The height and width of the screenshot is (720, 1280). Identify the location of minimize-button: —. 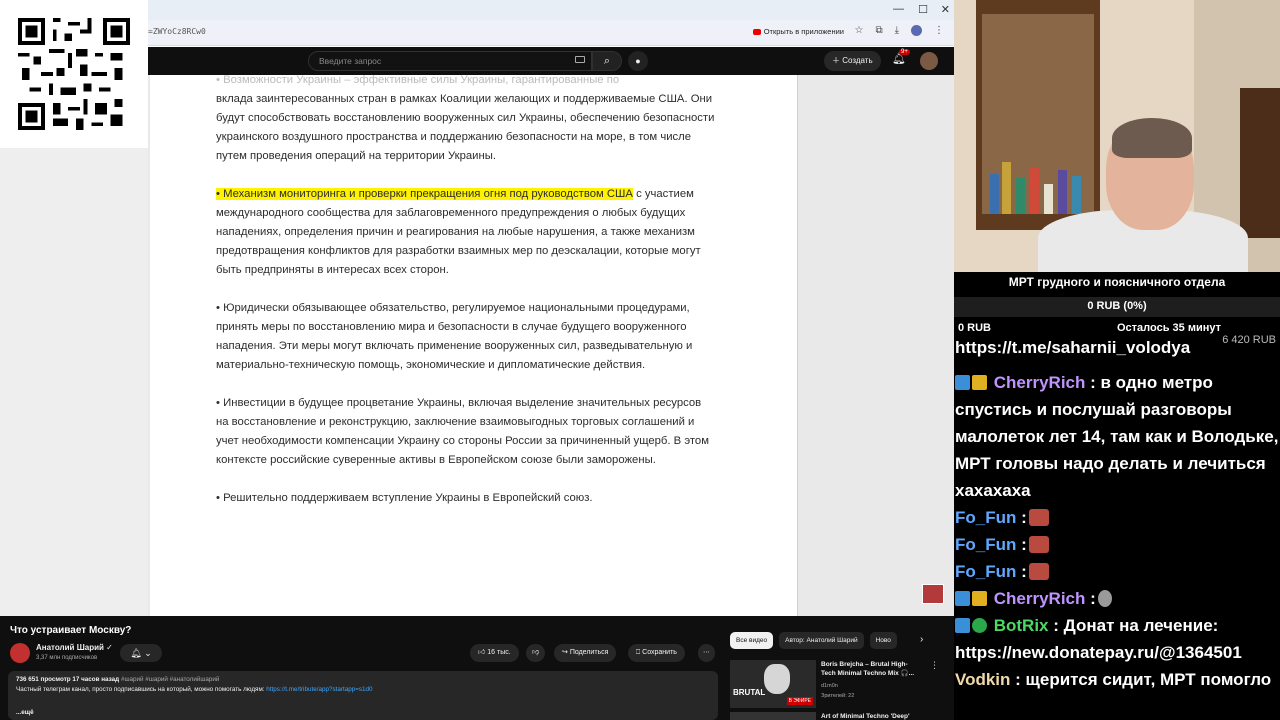
(898, 9).